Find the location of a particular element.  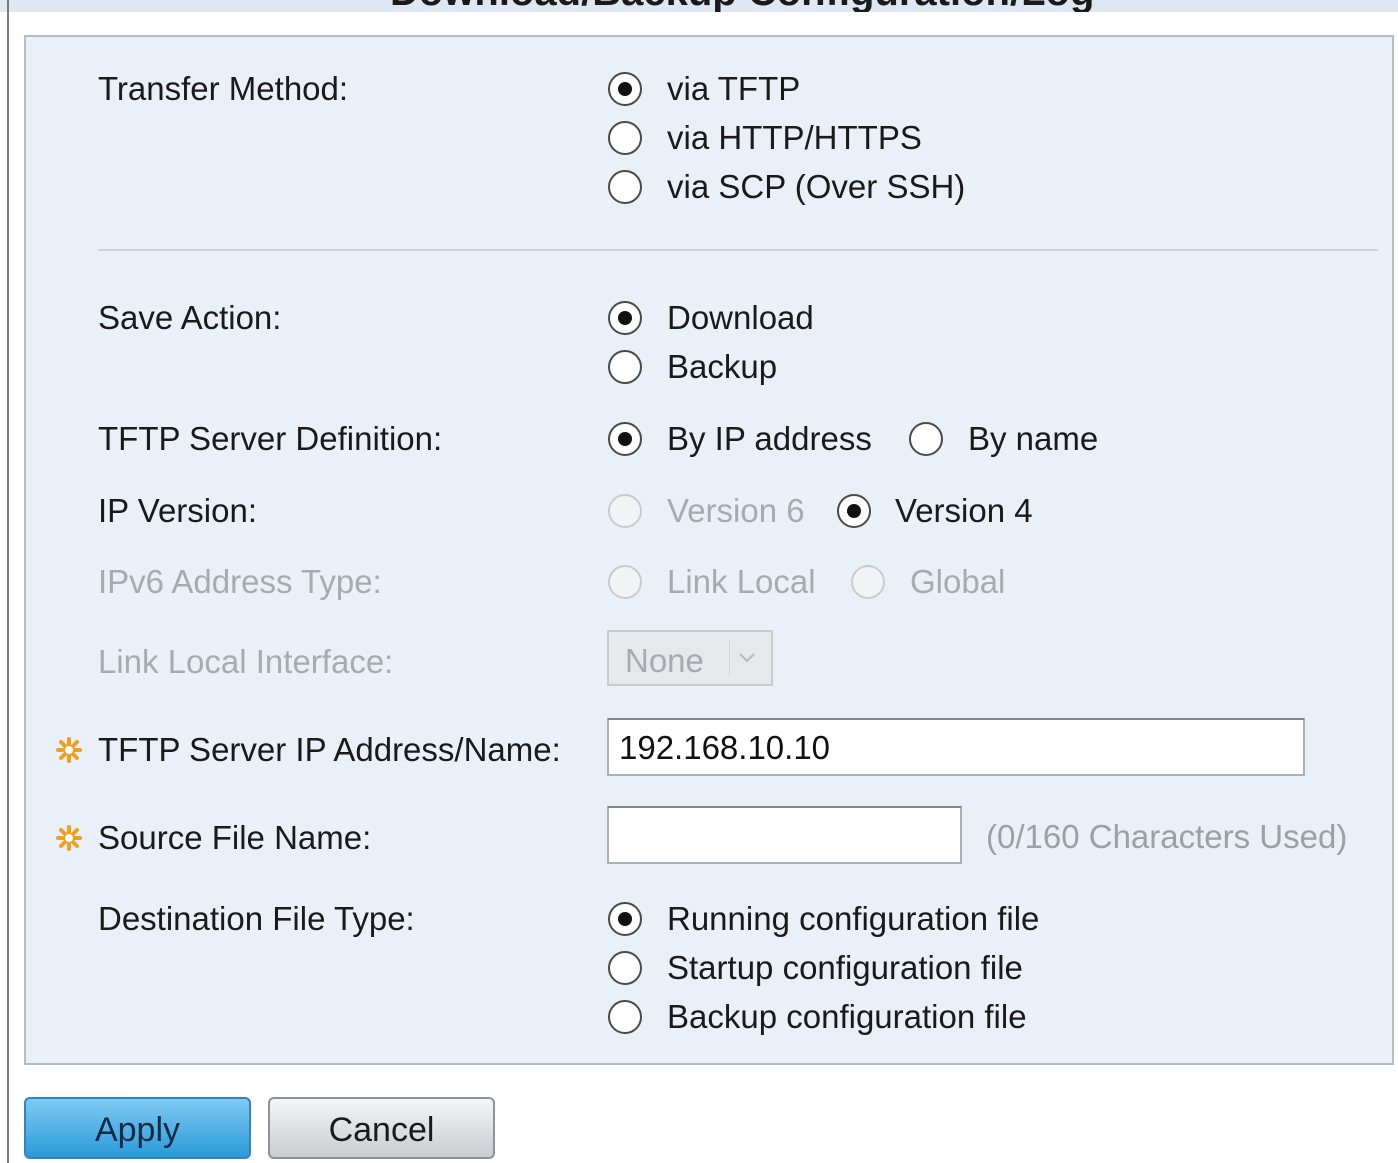

via-tftp-option: via TFTP is located at coordinates (733, 89).